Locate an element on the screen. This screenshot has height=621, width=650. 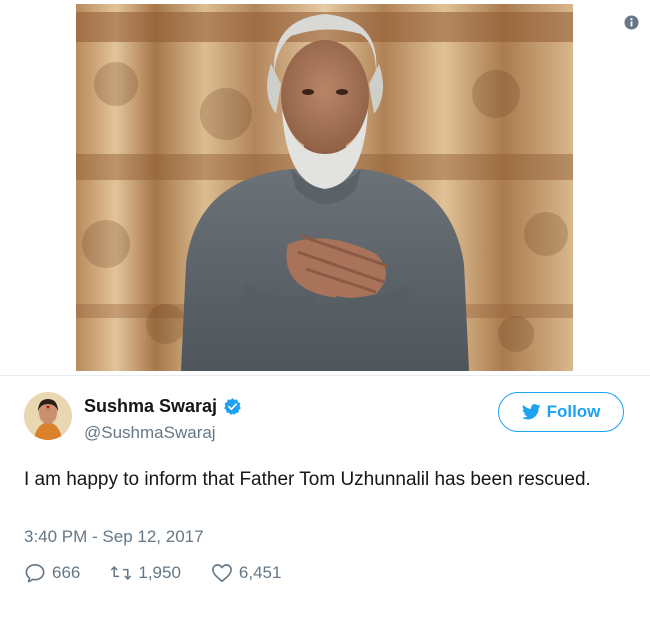
retweet-count: 1,950 is located at coordinates (159, 572).